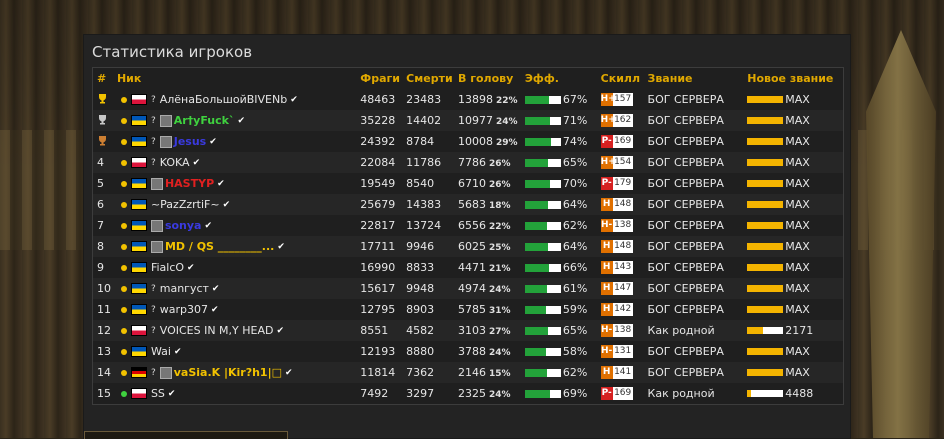  I want to click on player-nick: HASTYP, so click(189, 183).